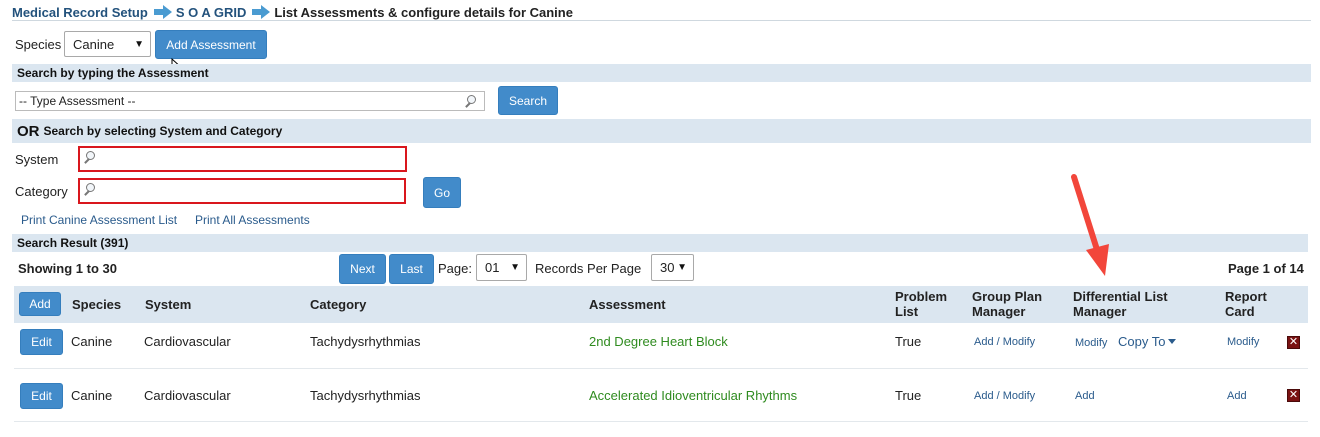  I want to click on header-category: Category, so click(338, 304).